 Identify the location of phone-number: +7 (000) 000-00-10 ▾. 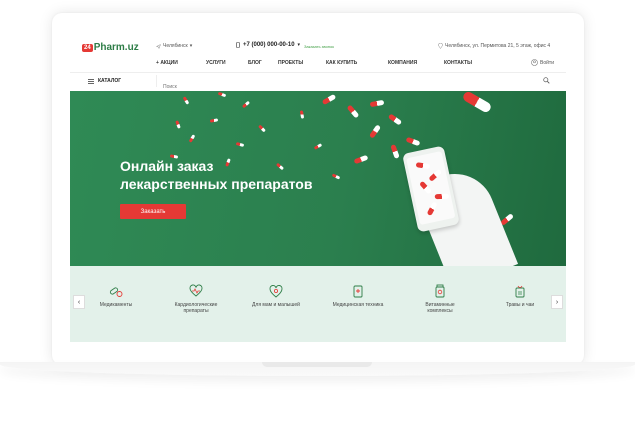
(268, 45).